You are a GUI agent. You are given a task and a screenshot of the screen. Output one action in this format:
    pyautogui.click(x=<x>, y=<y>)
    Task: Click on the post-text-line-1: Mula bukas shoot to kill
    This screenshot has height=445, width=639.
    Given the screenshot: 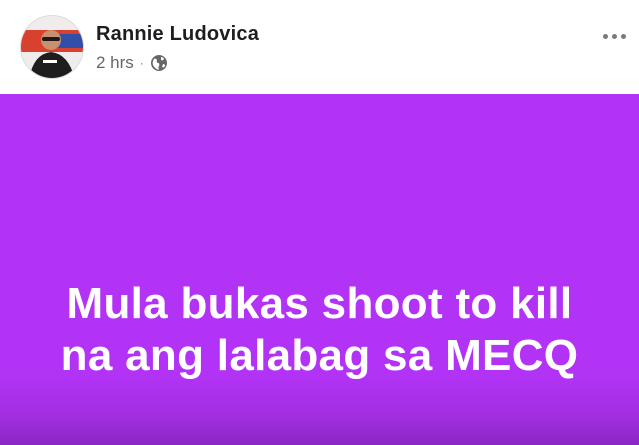 What is the action you would take?
    pyautogui.click(x=319, y=303)
    